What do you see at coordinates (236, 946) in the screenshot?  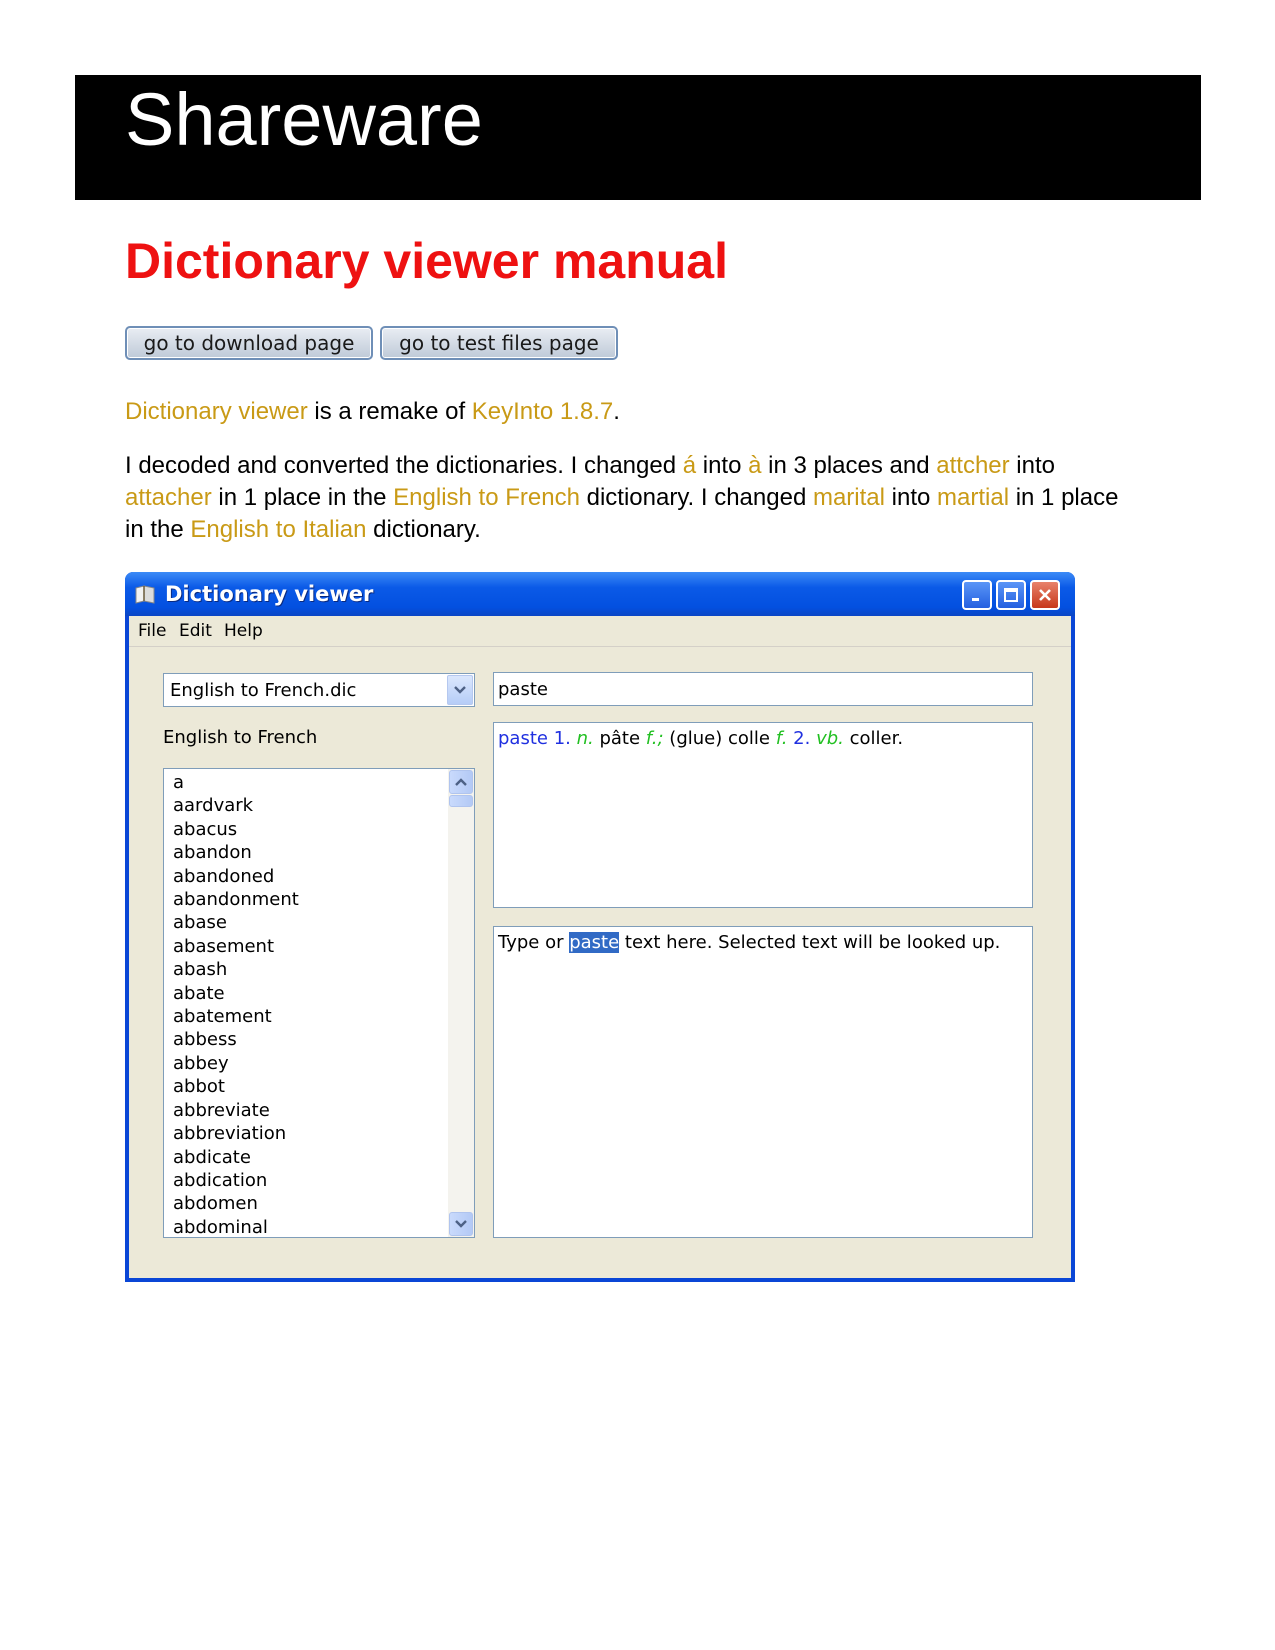 I see `list-item: abasement` at bounding box center [236, 946].